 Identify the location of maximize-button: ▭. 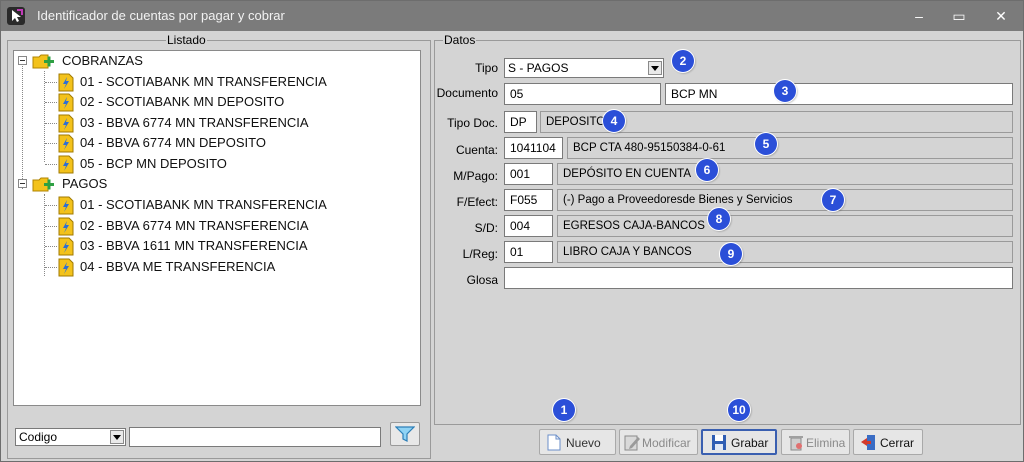
(959, 16).